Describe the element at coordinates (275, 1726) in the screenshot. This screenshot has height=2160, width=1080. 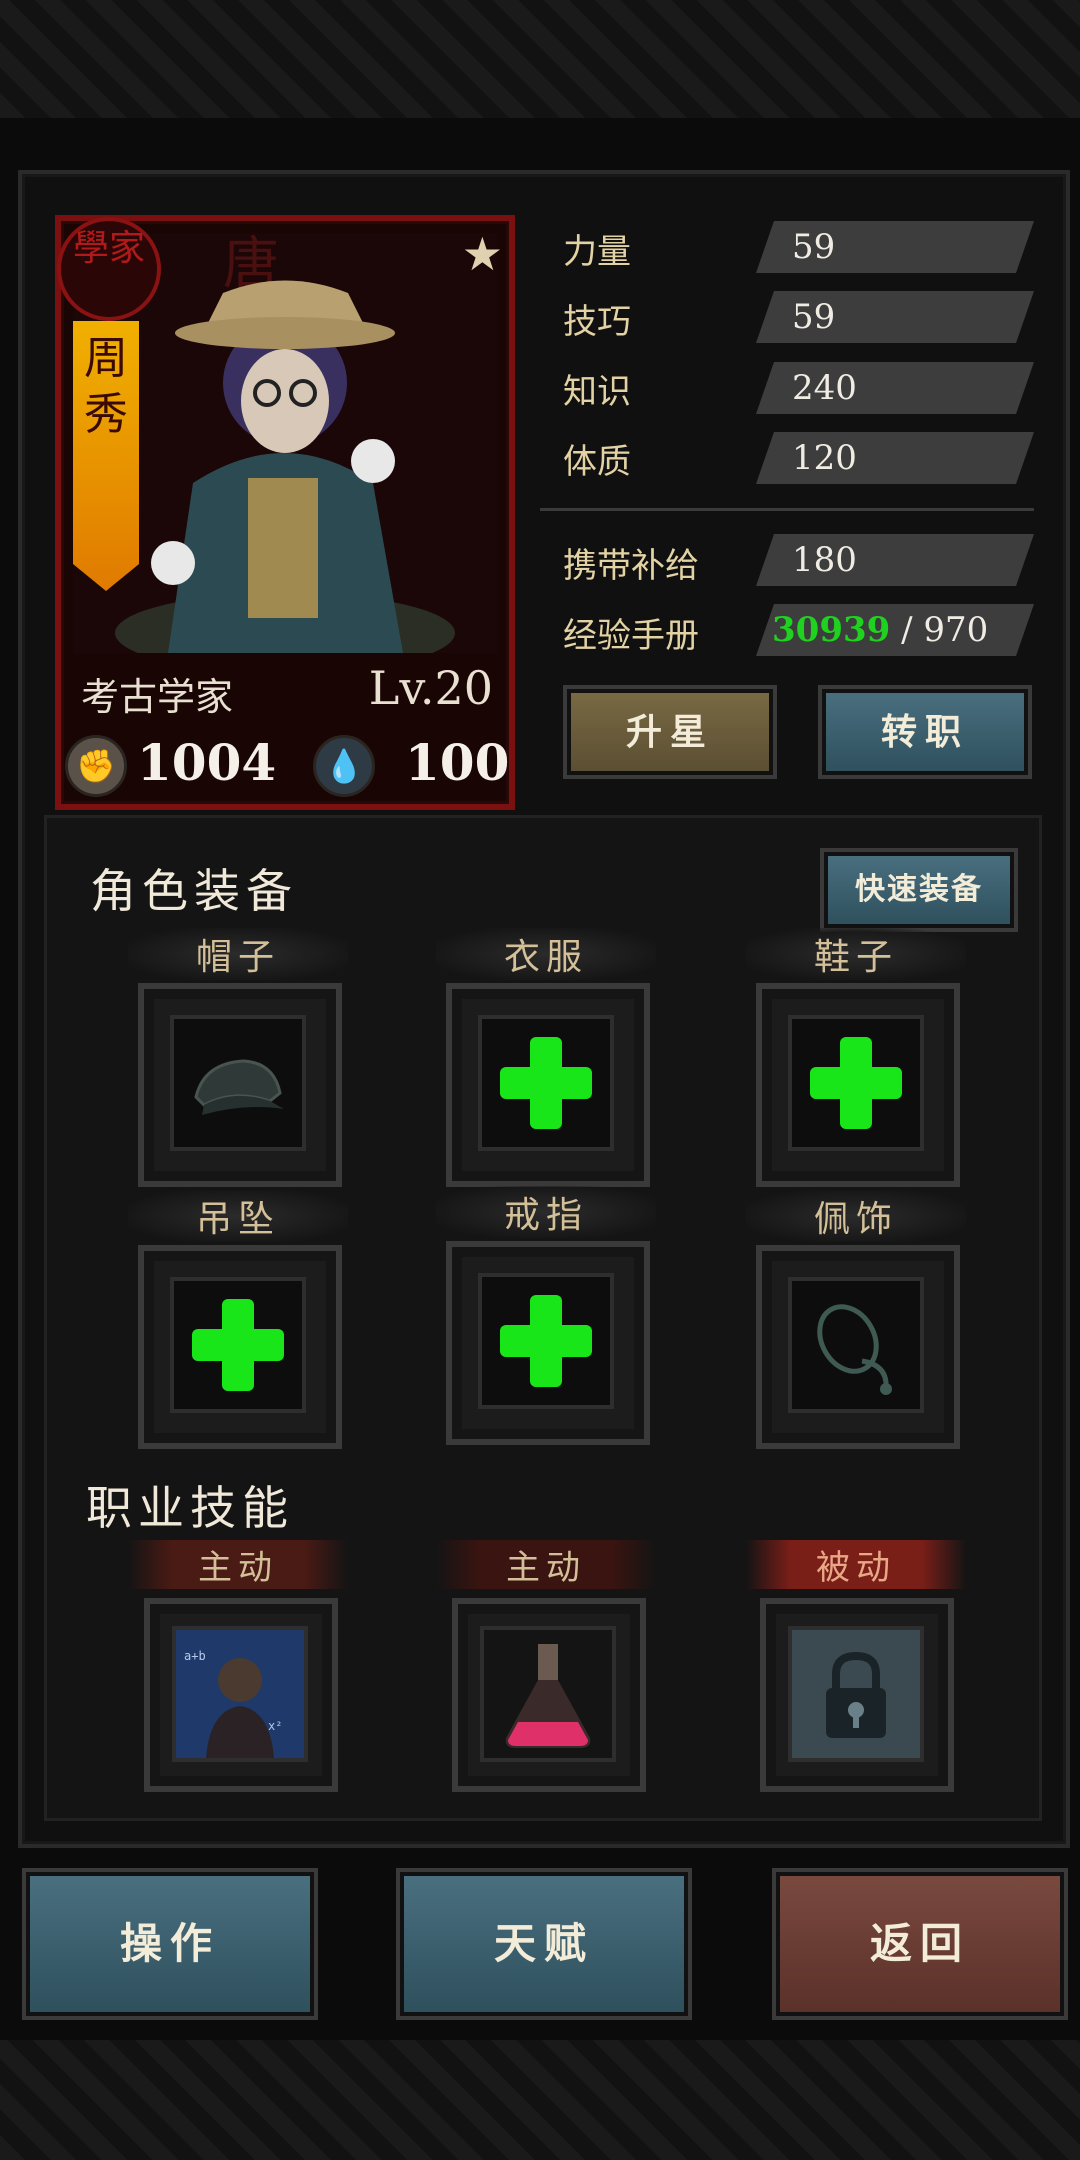
I see `svg-text: x²` at that location.